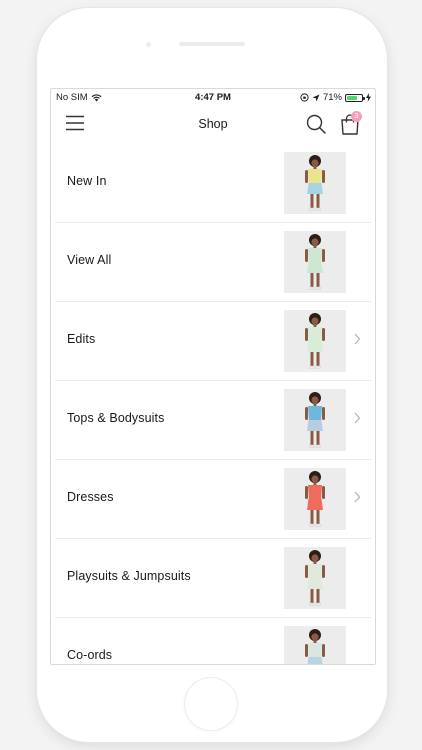 The height and width of the screenshot is (750, 422). What do you see at coordinates (213, 98) in the screenshot?
I see `status-bar: No SIM 4:47 PM 71%` at bounding box center [213, 98].